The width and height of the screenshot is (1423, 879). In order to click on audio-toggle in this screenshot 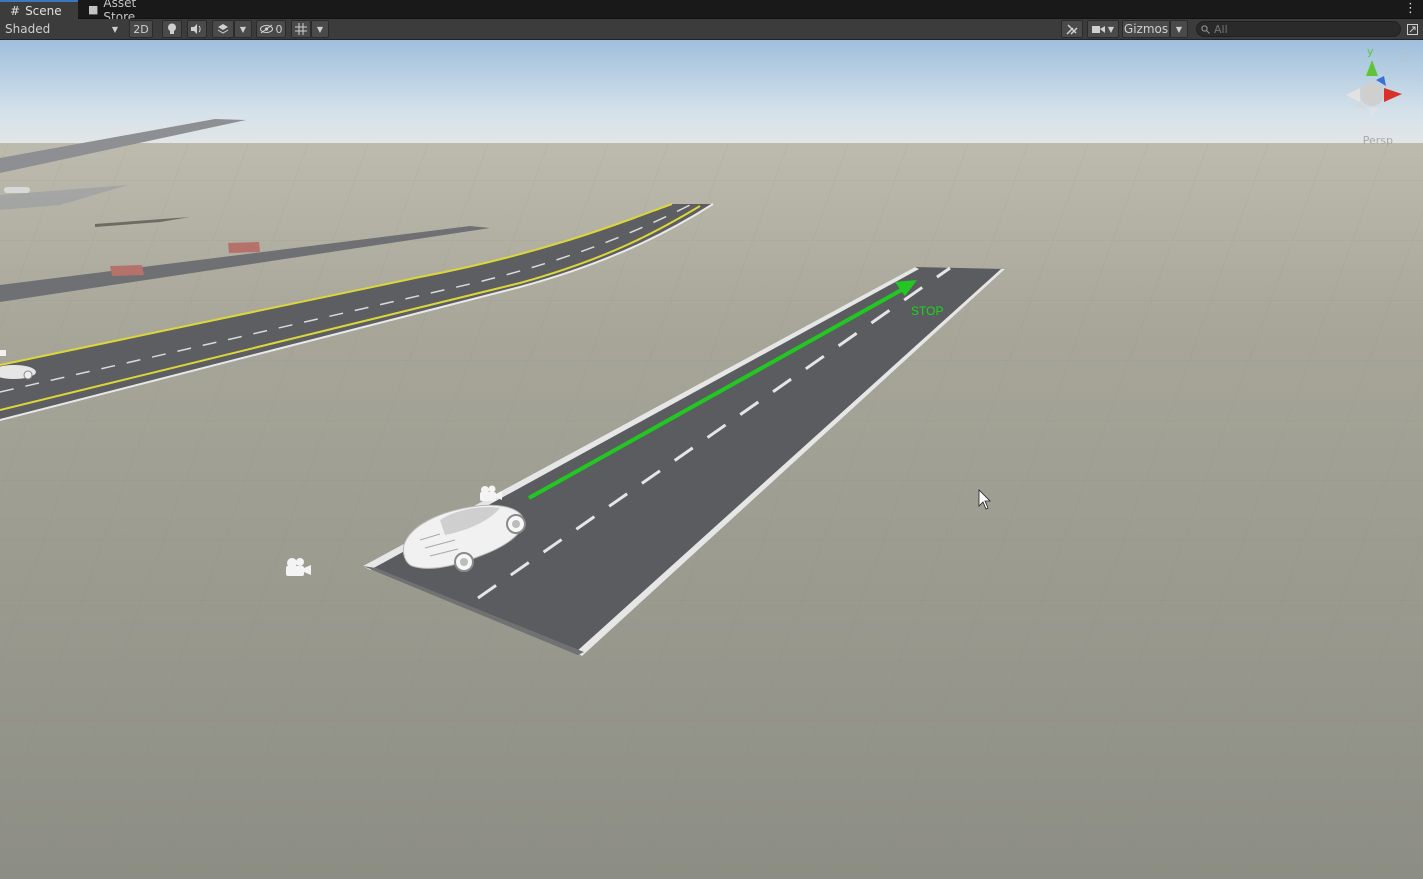, I will do `click(197, 29)`.